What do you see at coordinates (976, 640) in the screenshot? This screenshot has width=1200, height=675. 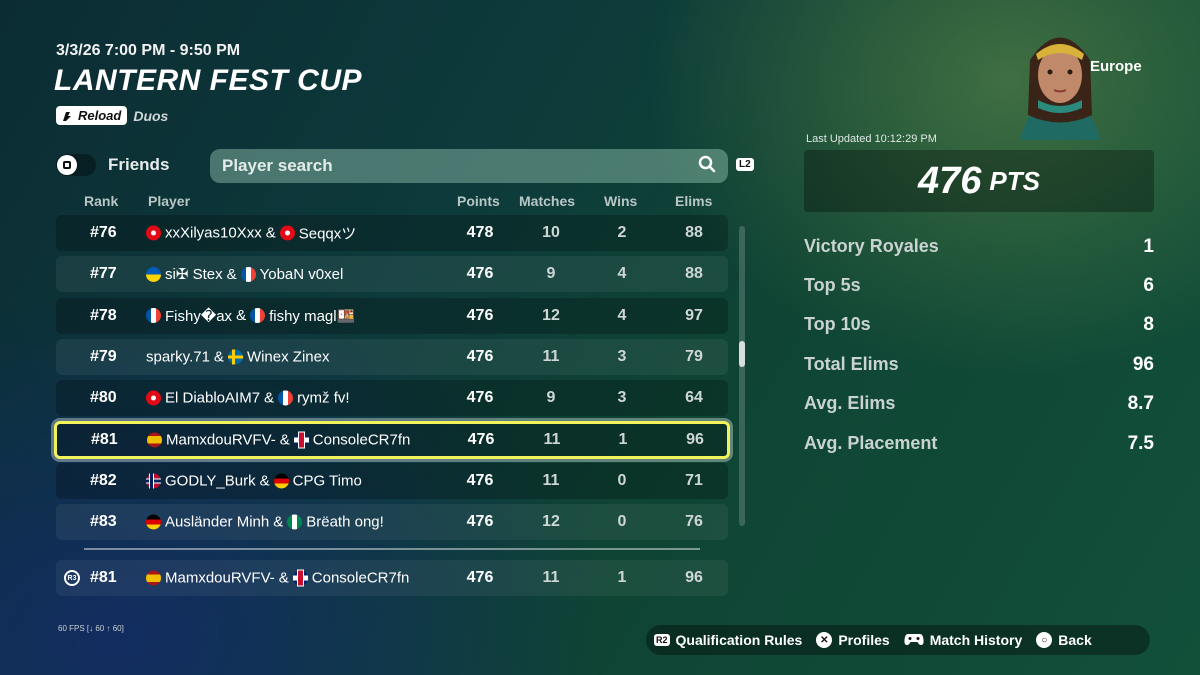 I see `match-history-label: Match History` at bounding box center [976, 640].